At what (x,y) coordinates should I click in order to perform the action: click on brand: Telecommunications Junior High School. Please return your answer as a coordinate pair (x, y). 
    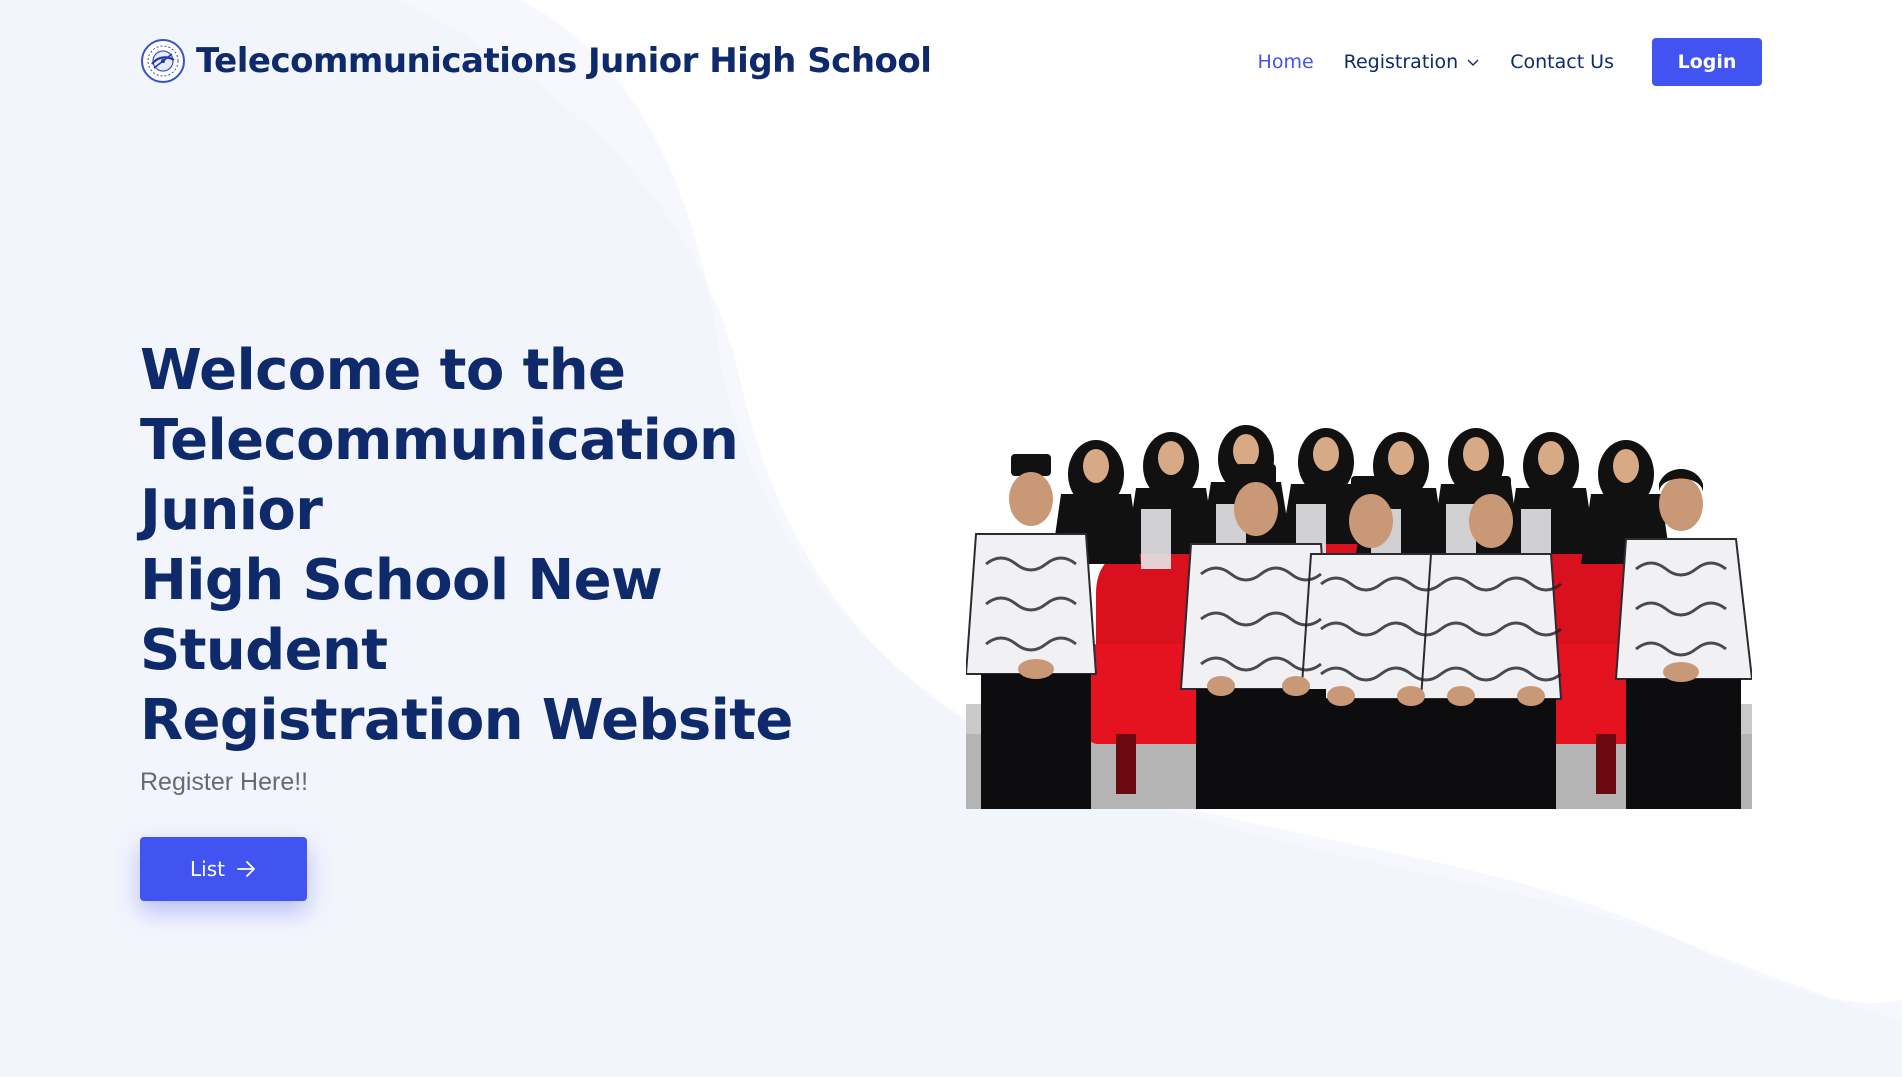
    Looking at the image, I should click on (536, 61).